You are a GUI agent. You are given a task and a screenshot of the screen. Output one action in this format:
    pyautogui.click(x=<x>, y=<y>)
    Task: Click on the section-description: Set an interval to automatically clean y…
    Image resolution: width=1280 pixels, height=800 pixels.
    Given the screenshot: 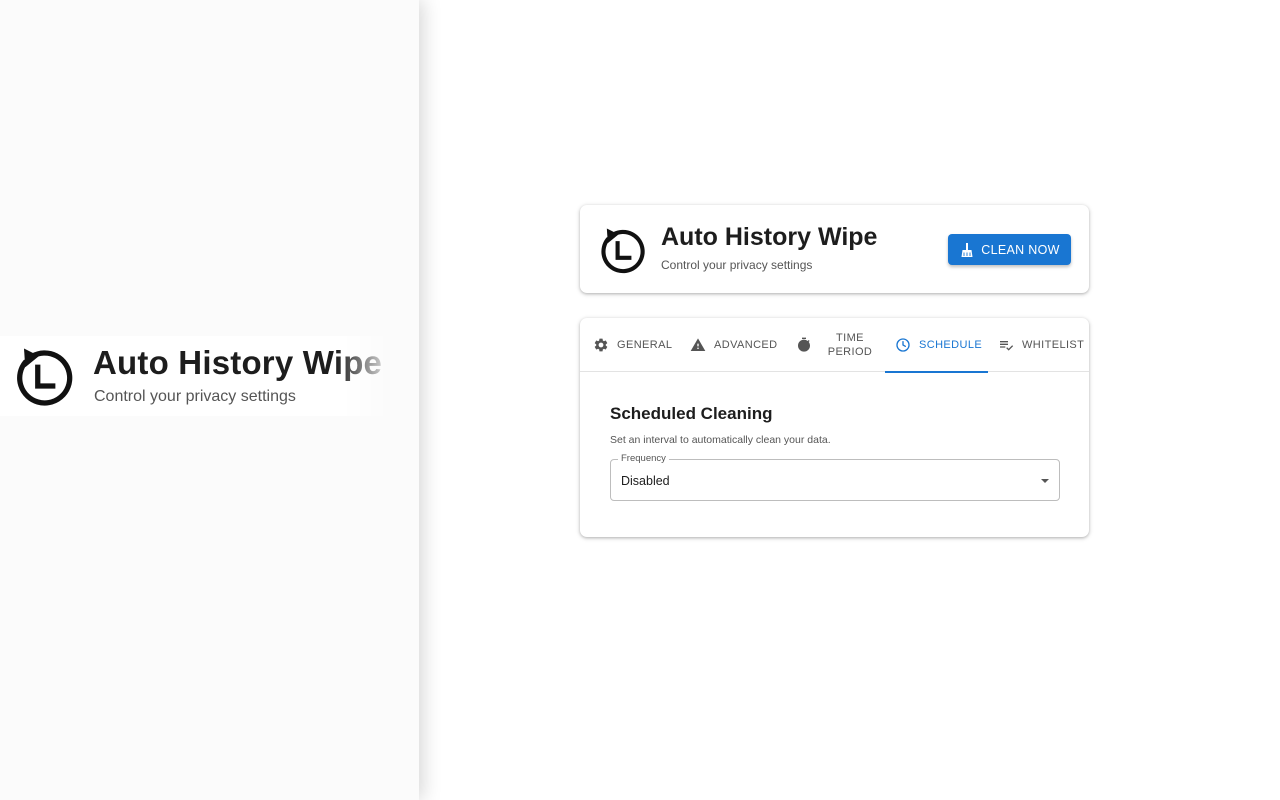 What is the action you would take?
    pyautogui.click(x=720, y=440)
    